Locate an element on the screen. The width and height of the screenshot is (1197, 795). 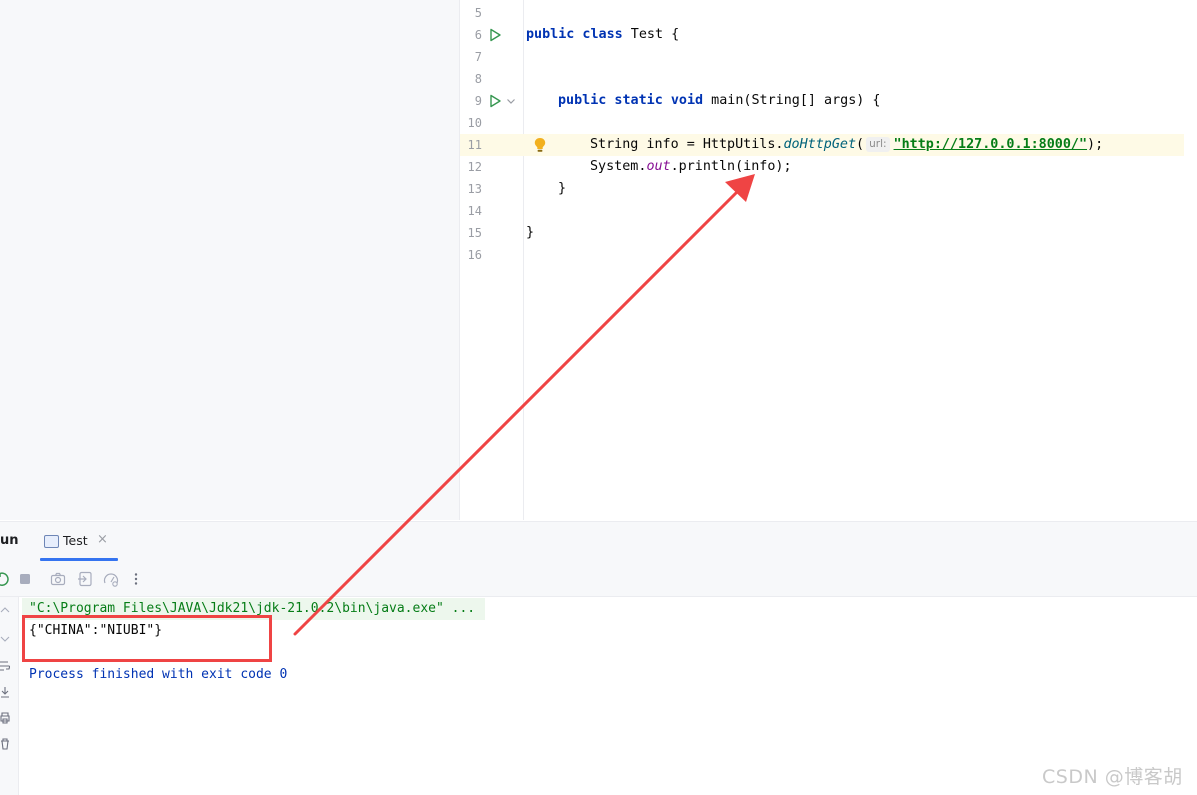
camera-icon is located at coordinates (58, 579).